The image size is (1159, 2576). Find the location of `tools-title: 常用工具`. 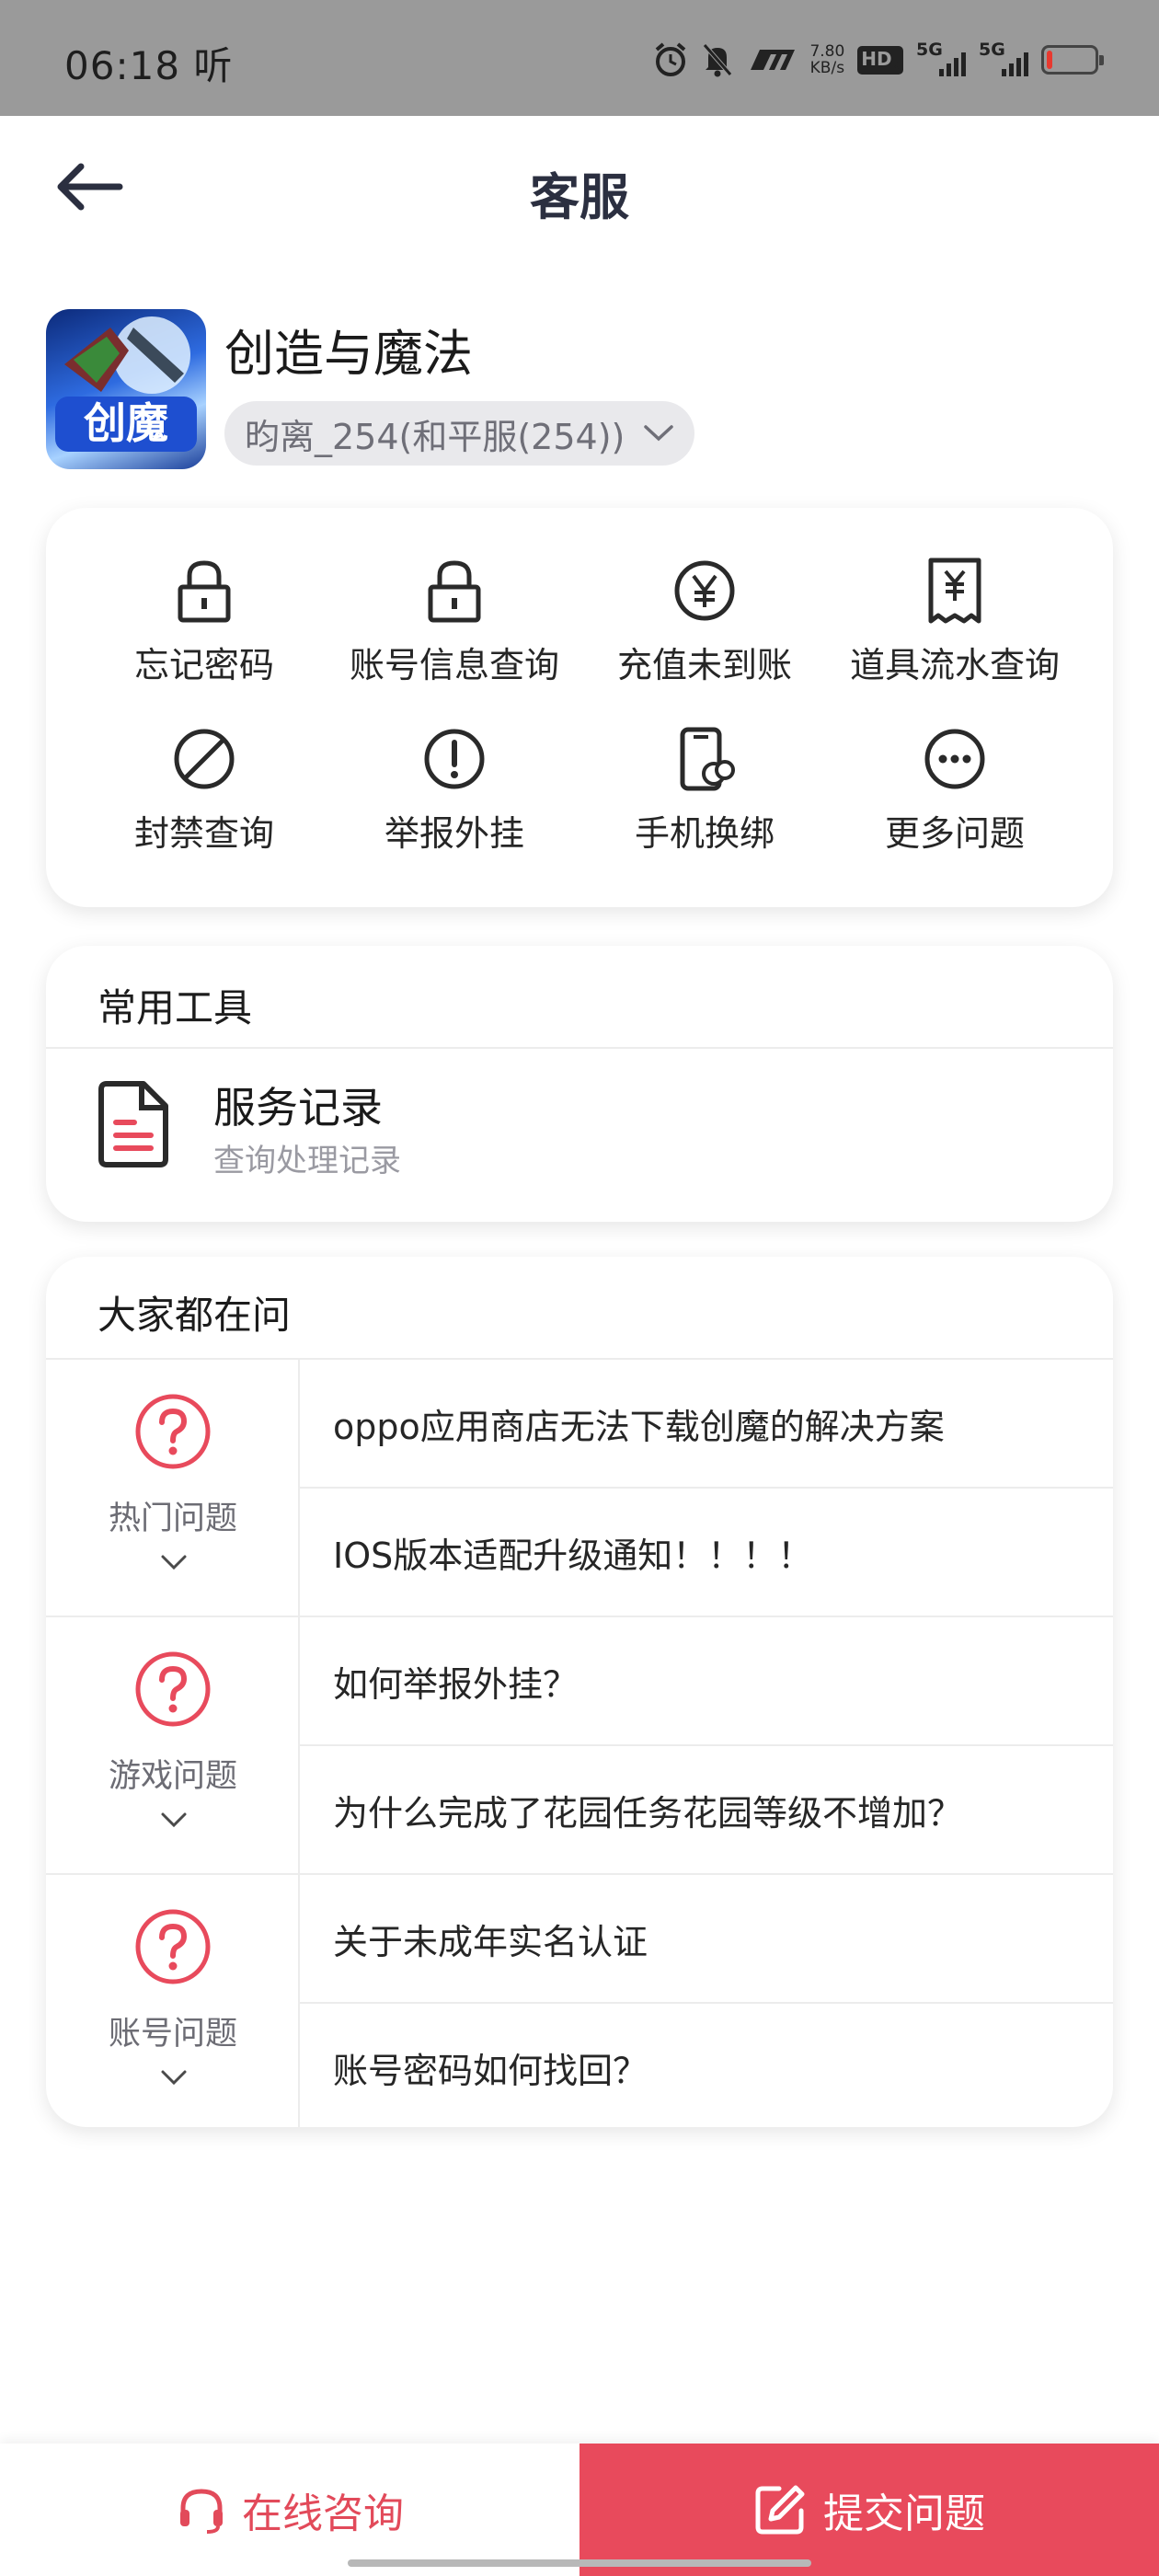

tools-title: 常用工具 is located at coordinates (175, 1007).